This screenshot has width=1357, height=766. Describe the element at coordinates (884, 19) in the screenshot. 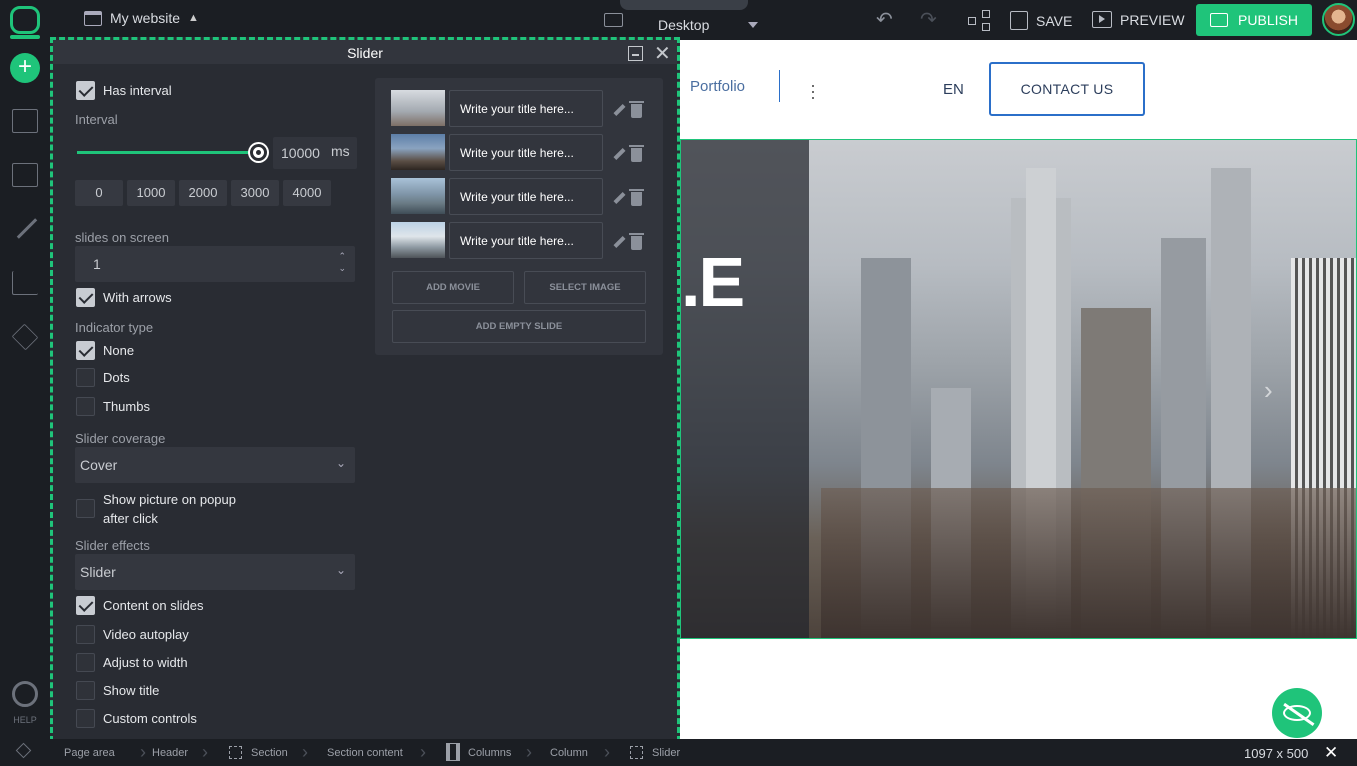

I see `undo-icon: ↶` at that location.